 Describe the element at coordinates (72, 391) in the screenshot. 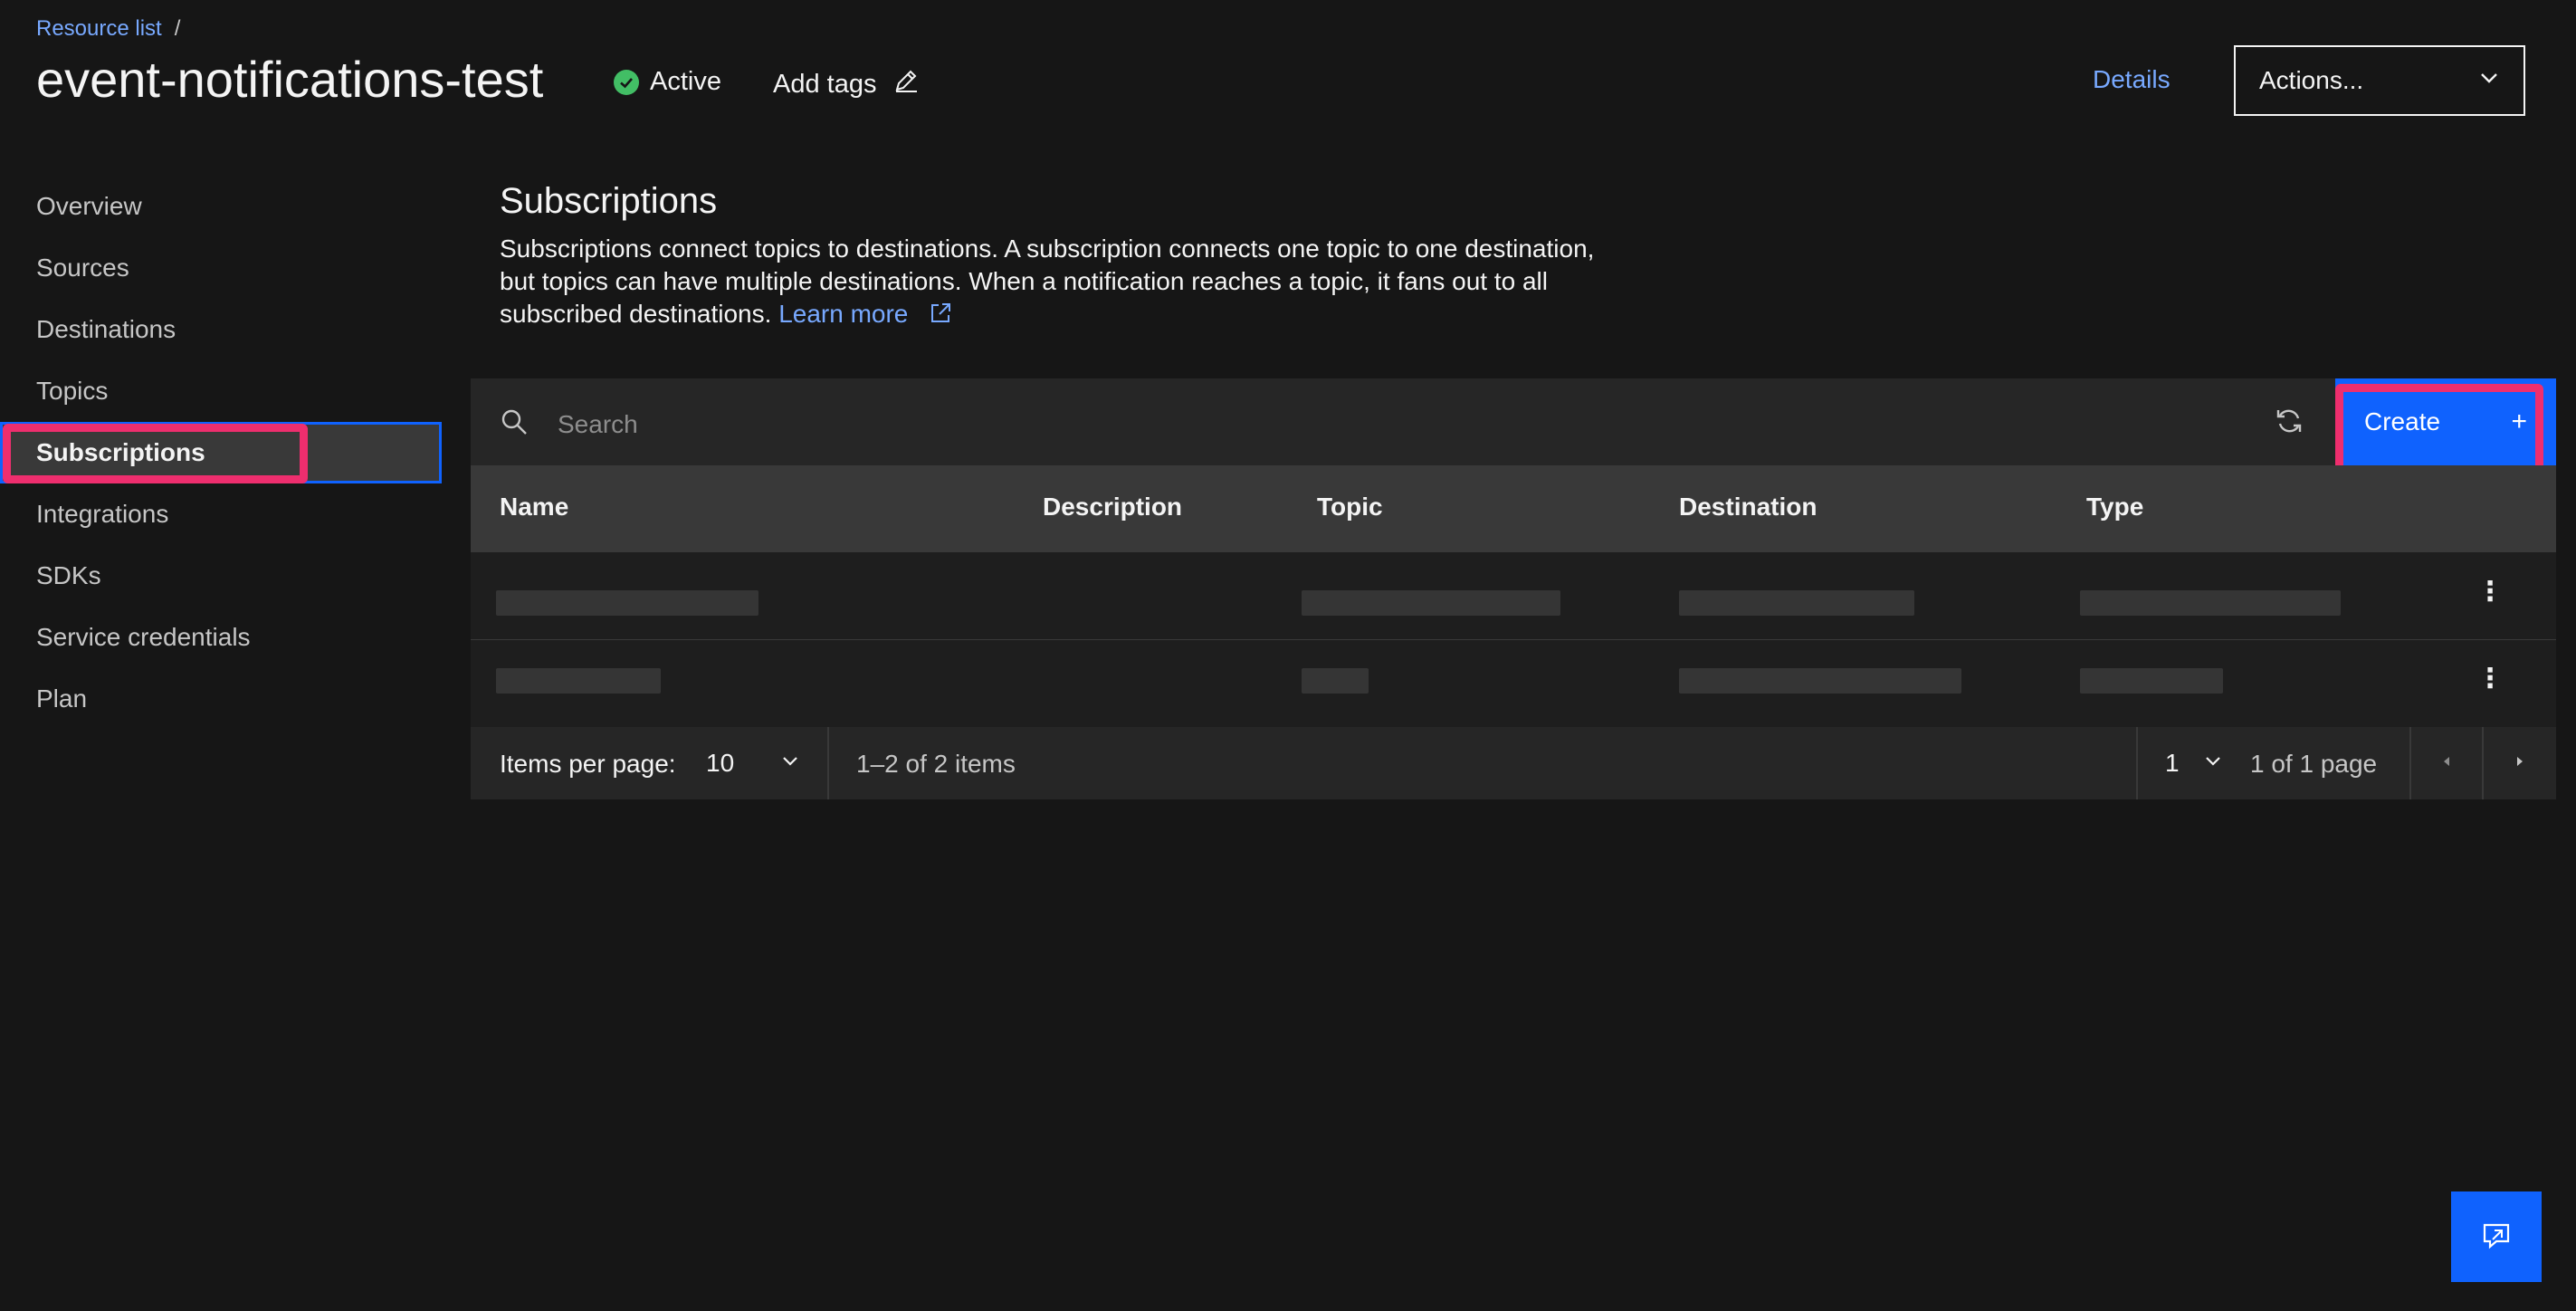

I see `sidebar-item-topics: Topics` at that location.